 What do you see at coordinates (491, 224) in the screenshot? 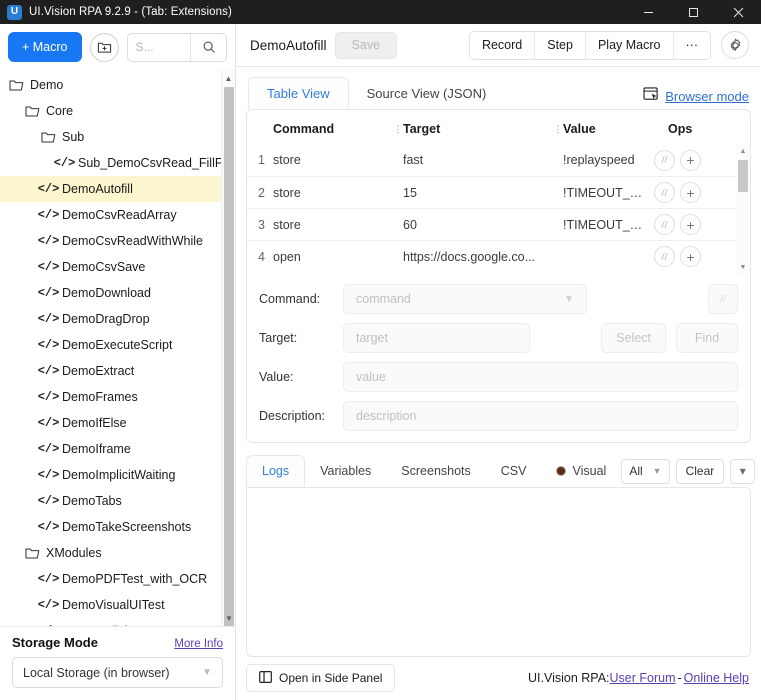
I see `table-row: 3store60!TIMEOUT_PAGE...//+` at bounding box center [491, 224].